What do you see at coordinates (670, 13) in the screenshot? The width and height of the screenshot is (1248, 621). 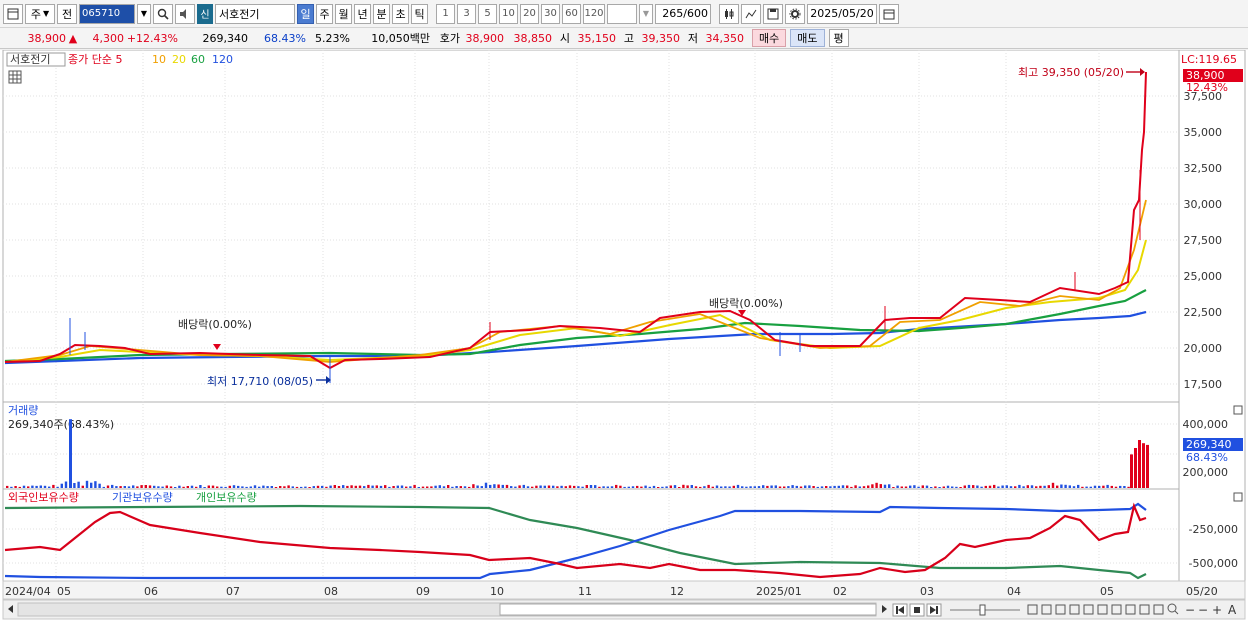 I see `count-input: 265` at bounding box center [670, 13].